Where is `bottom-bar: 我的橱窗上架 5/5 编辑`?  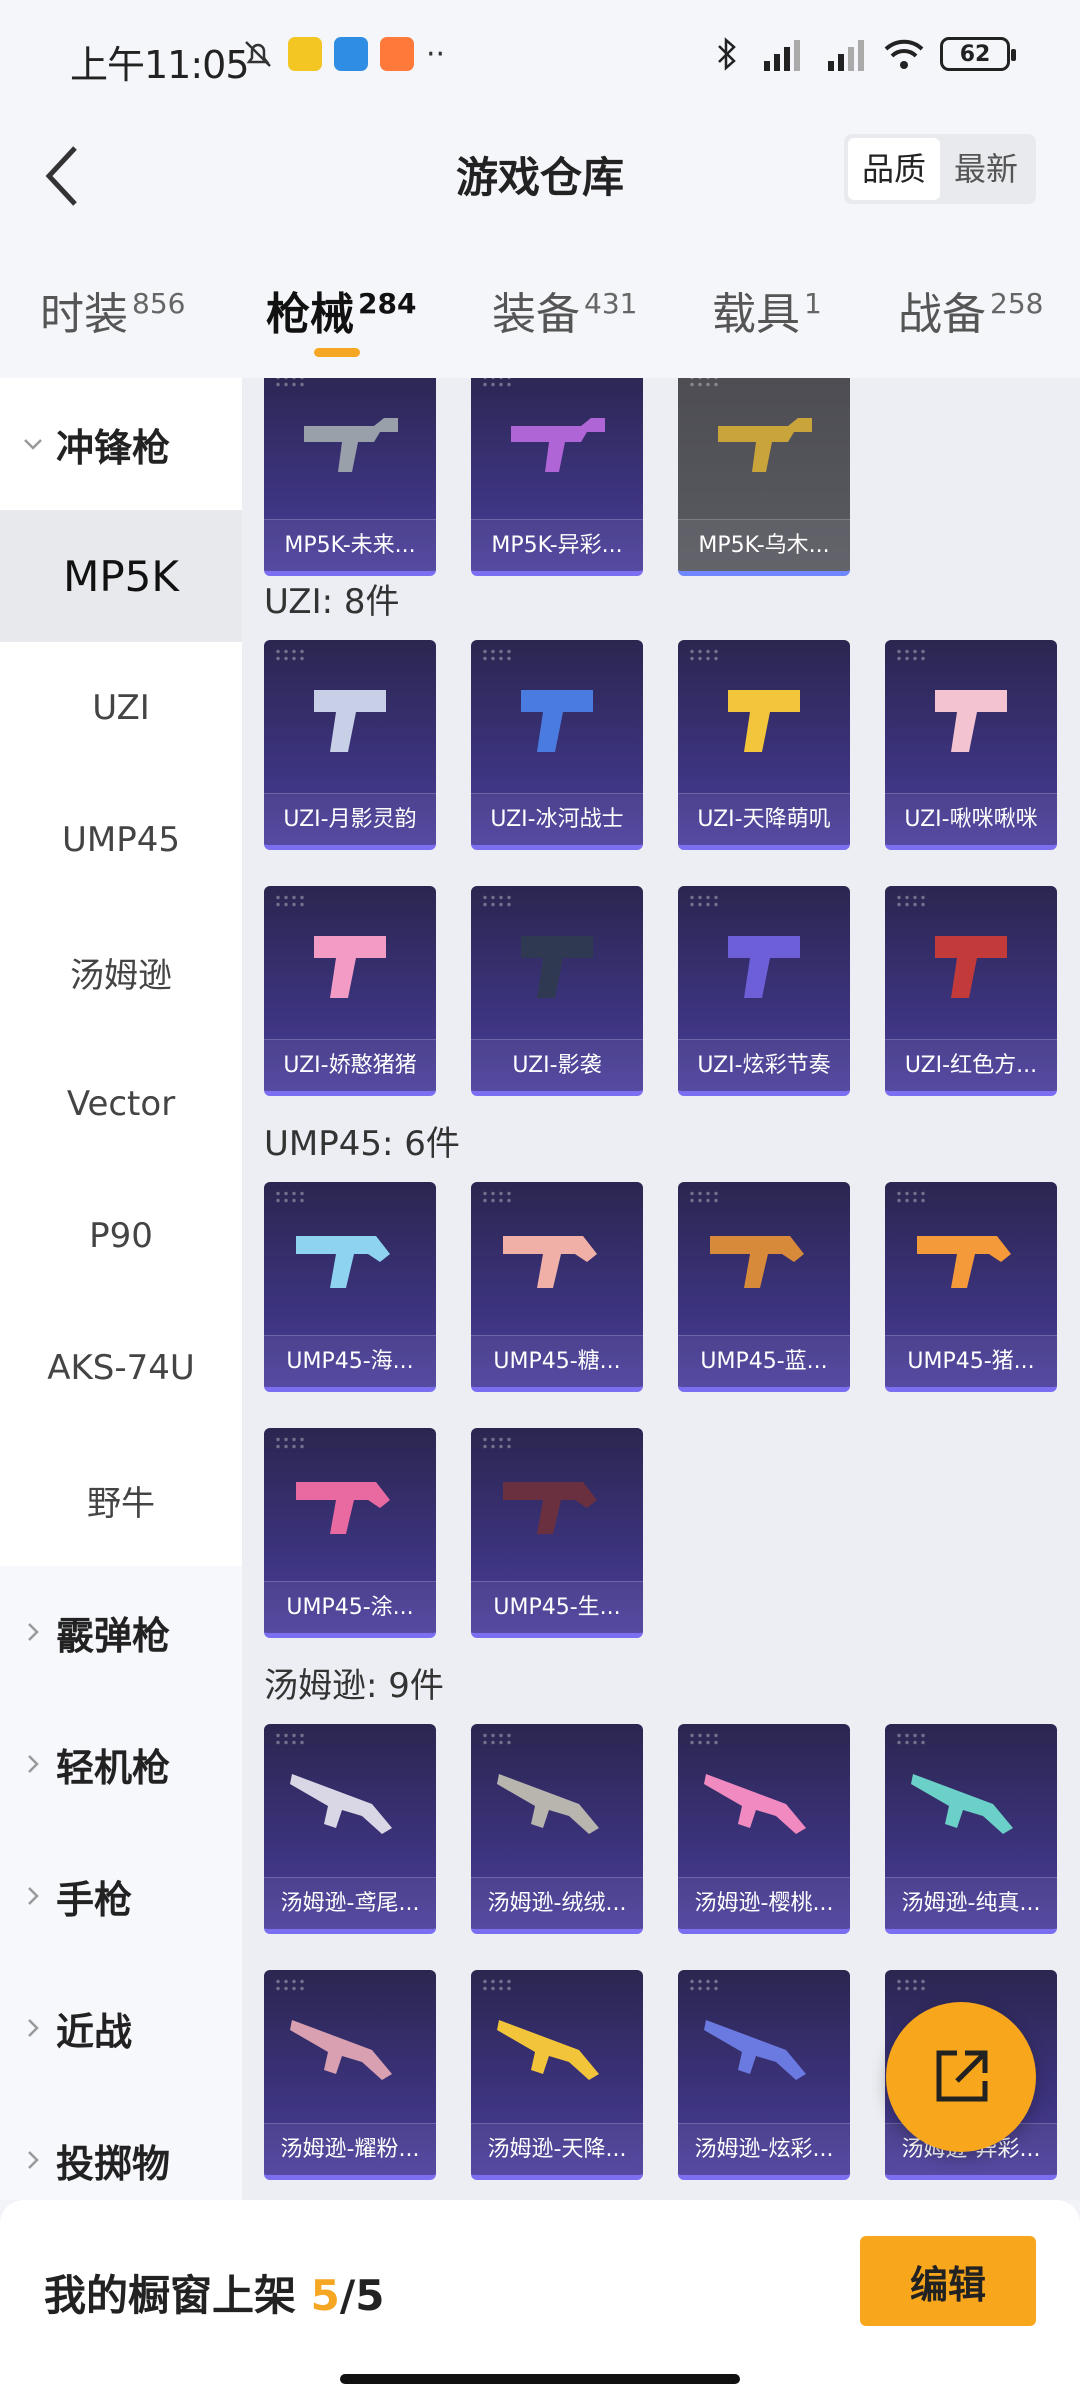 bottom-bar: 我的橱窗上架 5/5 编辑 is located at coordinates (540, 2300).